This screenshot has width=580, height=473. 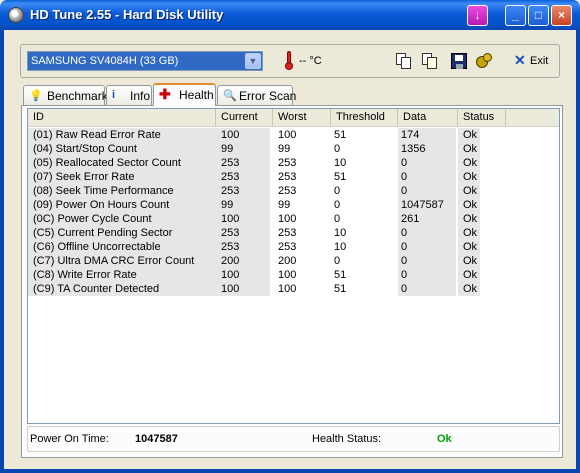 What do you see at coordinates (122, 191) in the screenshot?
I see `cell-id: (08) Seek Time Performance` at bounding box center [122, 191].